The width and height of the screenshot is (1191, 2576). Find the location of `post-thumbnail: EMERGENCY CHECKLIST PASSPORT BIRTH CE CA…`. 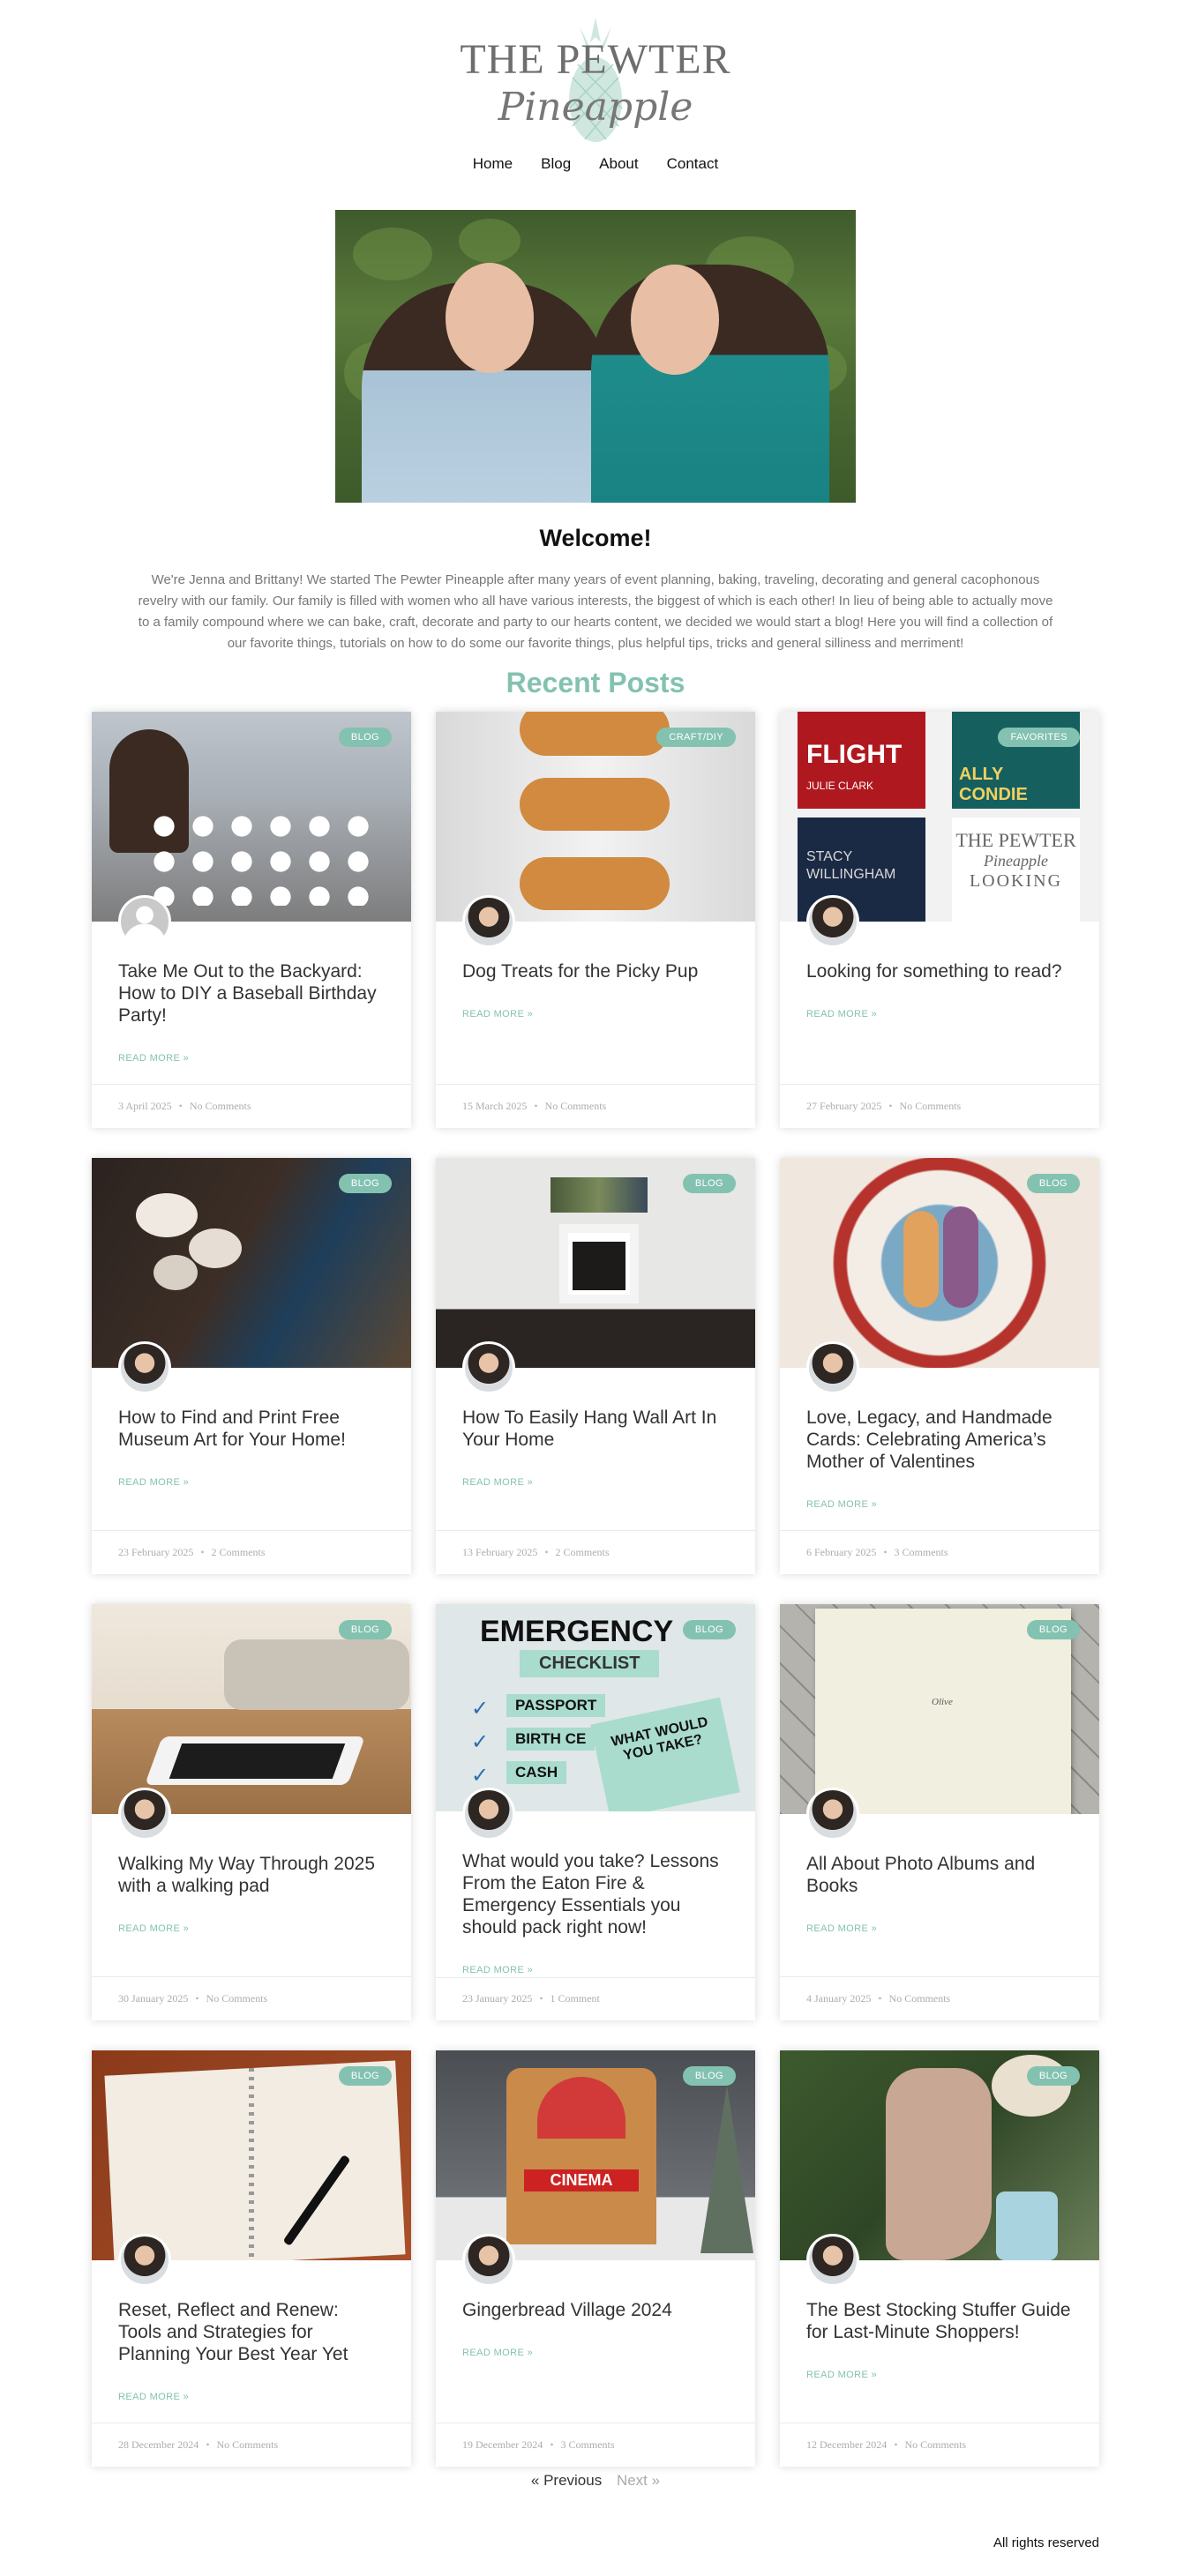

post-thumbnail: EMERGENCY CHECKLIST PASSPORT BIRTH CE CA… is located at coordinates (595, 1707).